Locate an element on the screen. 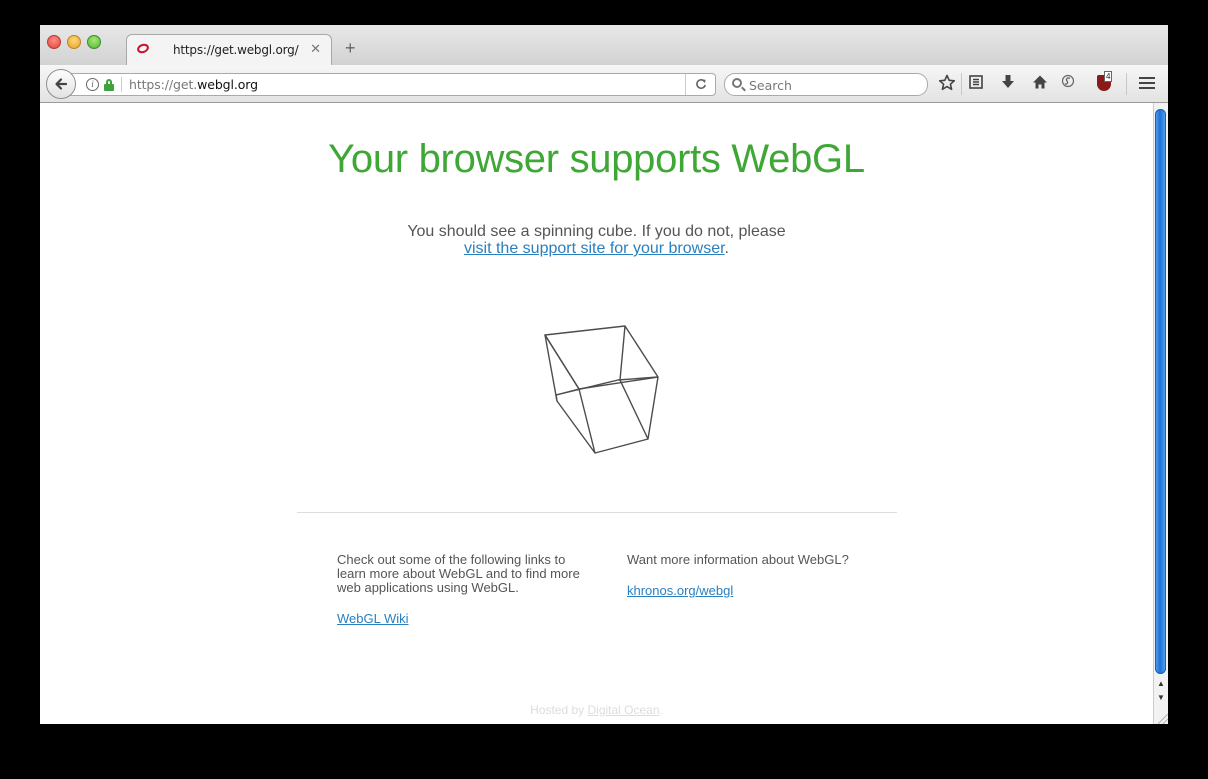 The width and height of the screenshot is (1208, 779). tab-strip: https://get.webgl.org/ ✕ + is located at coordinates (604, 45).